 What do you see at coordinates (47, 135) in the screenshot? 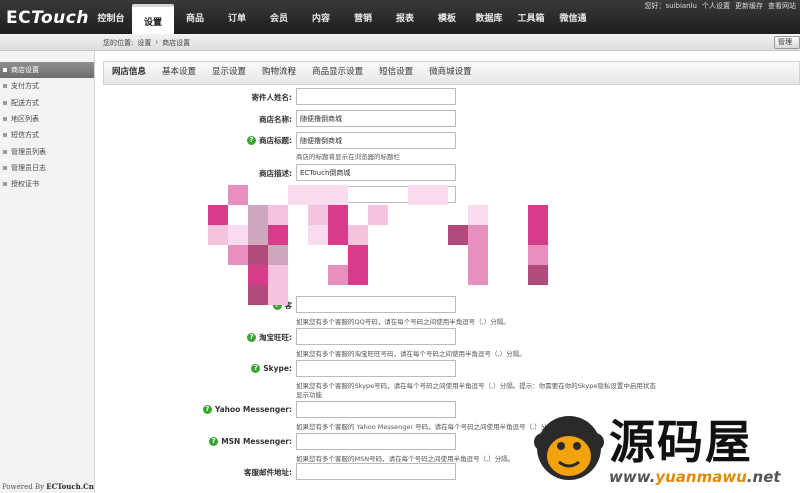
I see `sidebar-item-4: 短信方式` at bounding box center [47, 135].